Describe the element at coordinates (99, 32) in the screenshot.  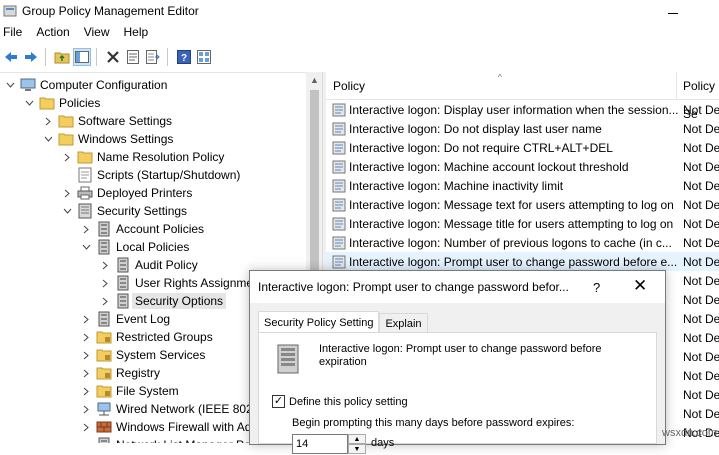
I see `menu-view: View` at that location.